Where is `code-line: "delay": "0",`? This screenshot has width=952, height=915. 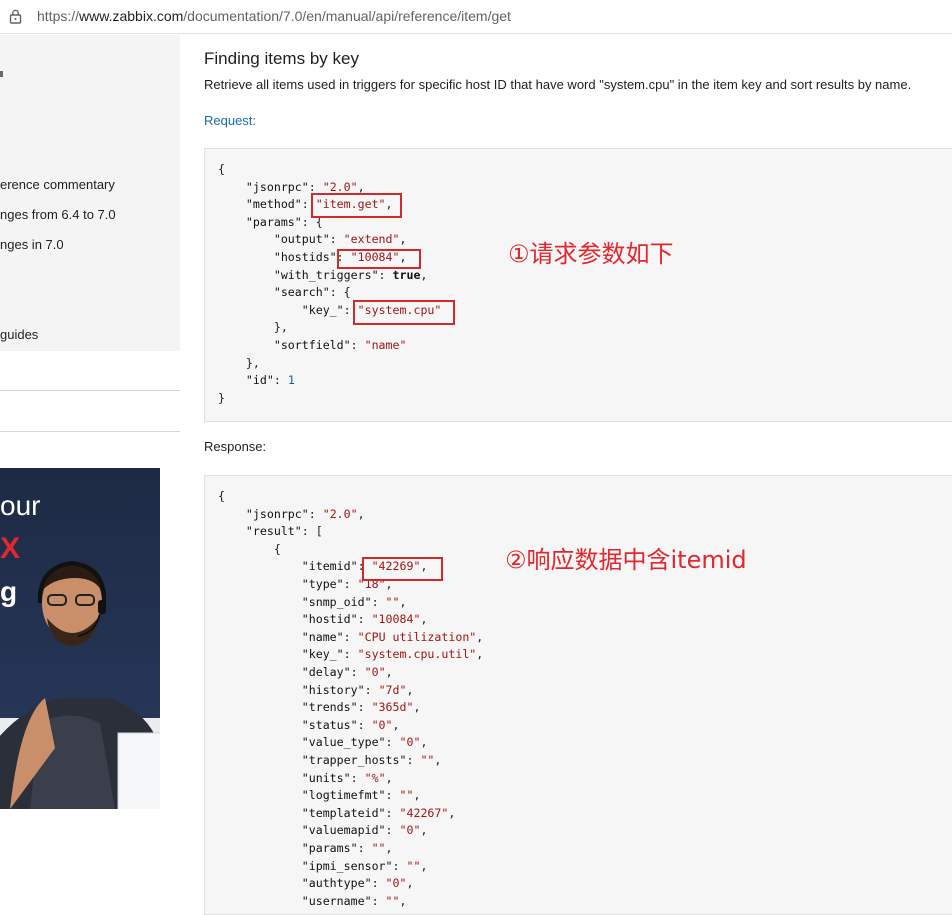 code-line: "delay": "0", is located at coordinates (347, 672).